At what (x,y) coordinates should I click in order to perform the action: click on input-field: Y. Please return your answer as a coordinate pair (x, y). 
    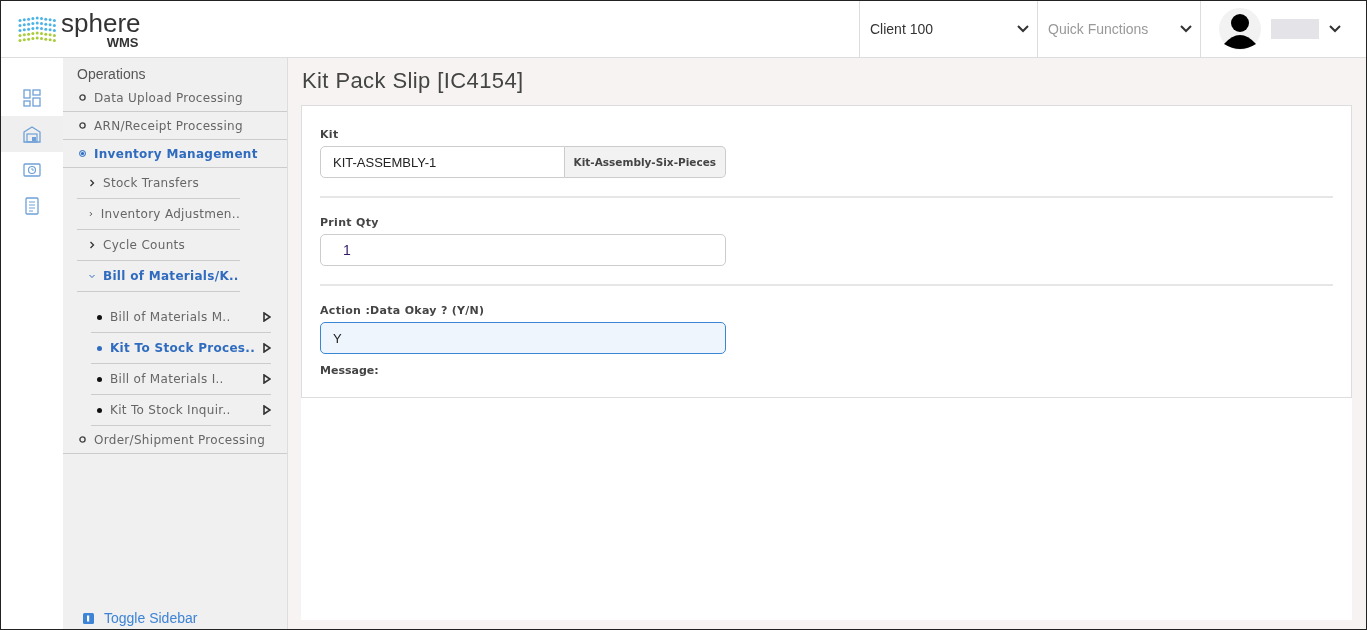
    Looking at the image, I should click on (523, 338).